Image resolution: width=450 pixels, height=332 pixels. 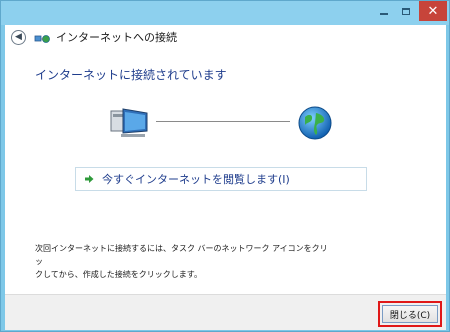 I want to click on connection-line, so click(x=223, y=121).